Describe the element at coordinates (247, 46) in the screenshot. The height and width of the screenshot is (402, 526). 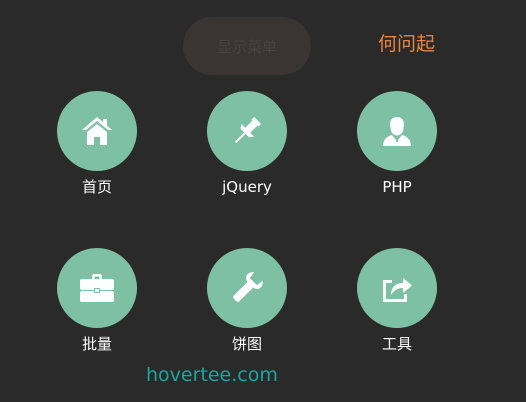
I see `show-menu-button: 显示菜单` at that location.